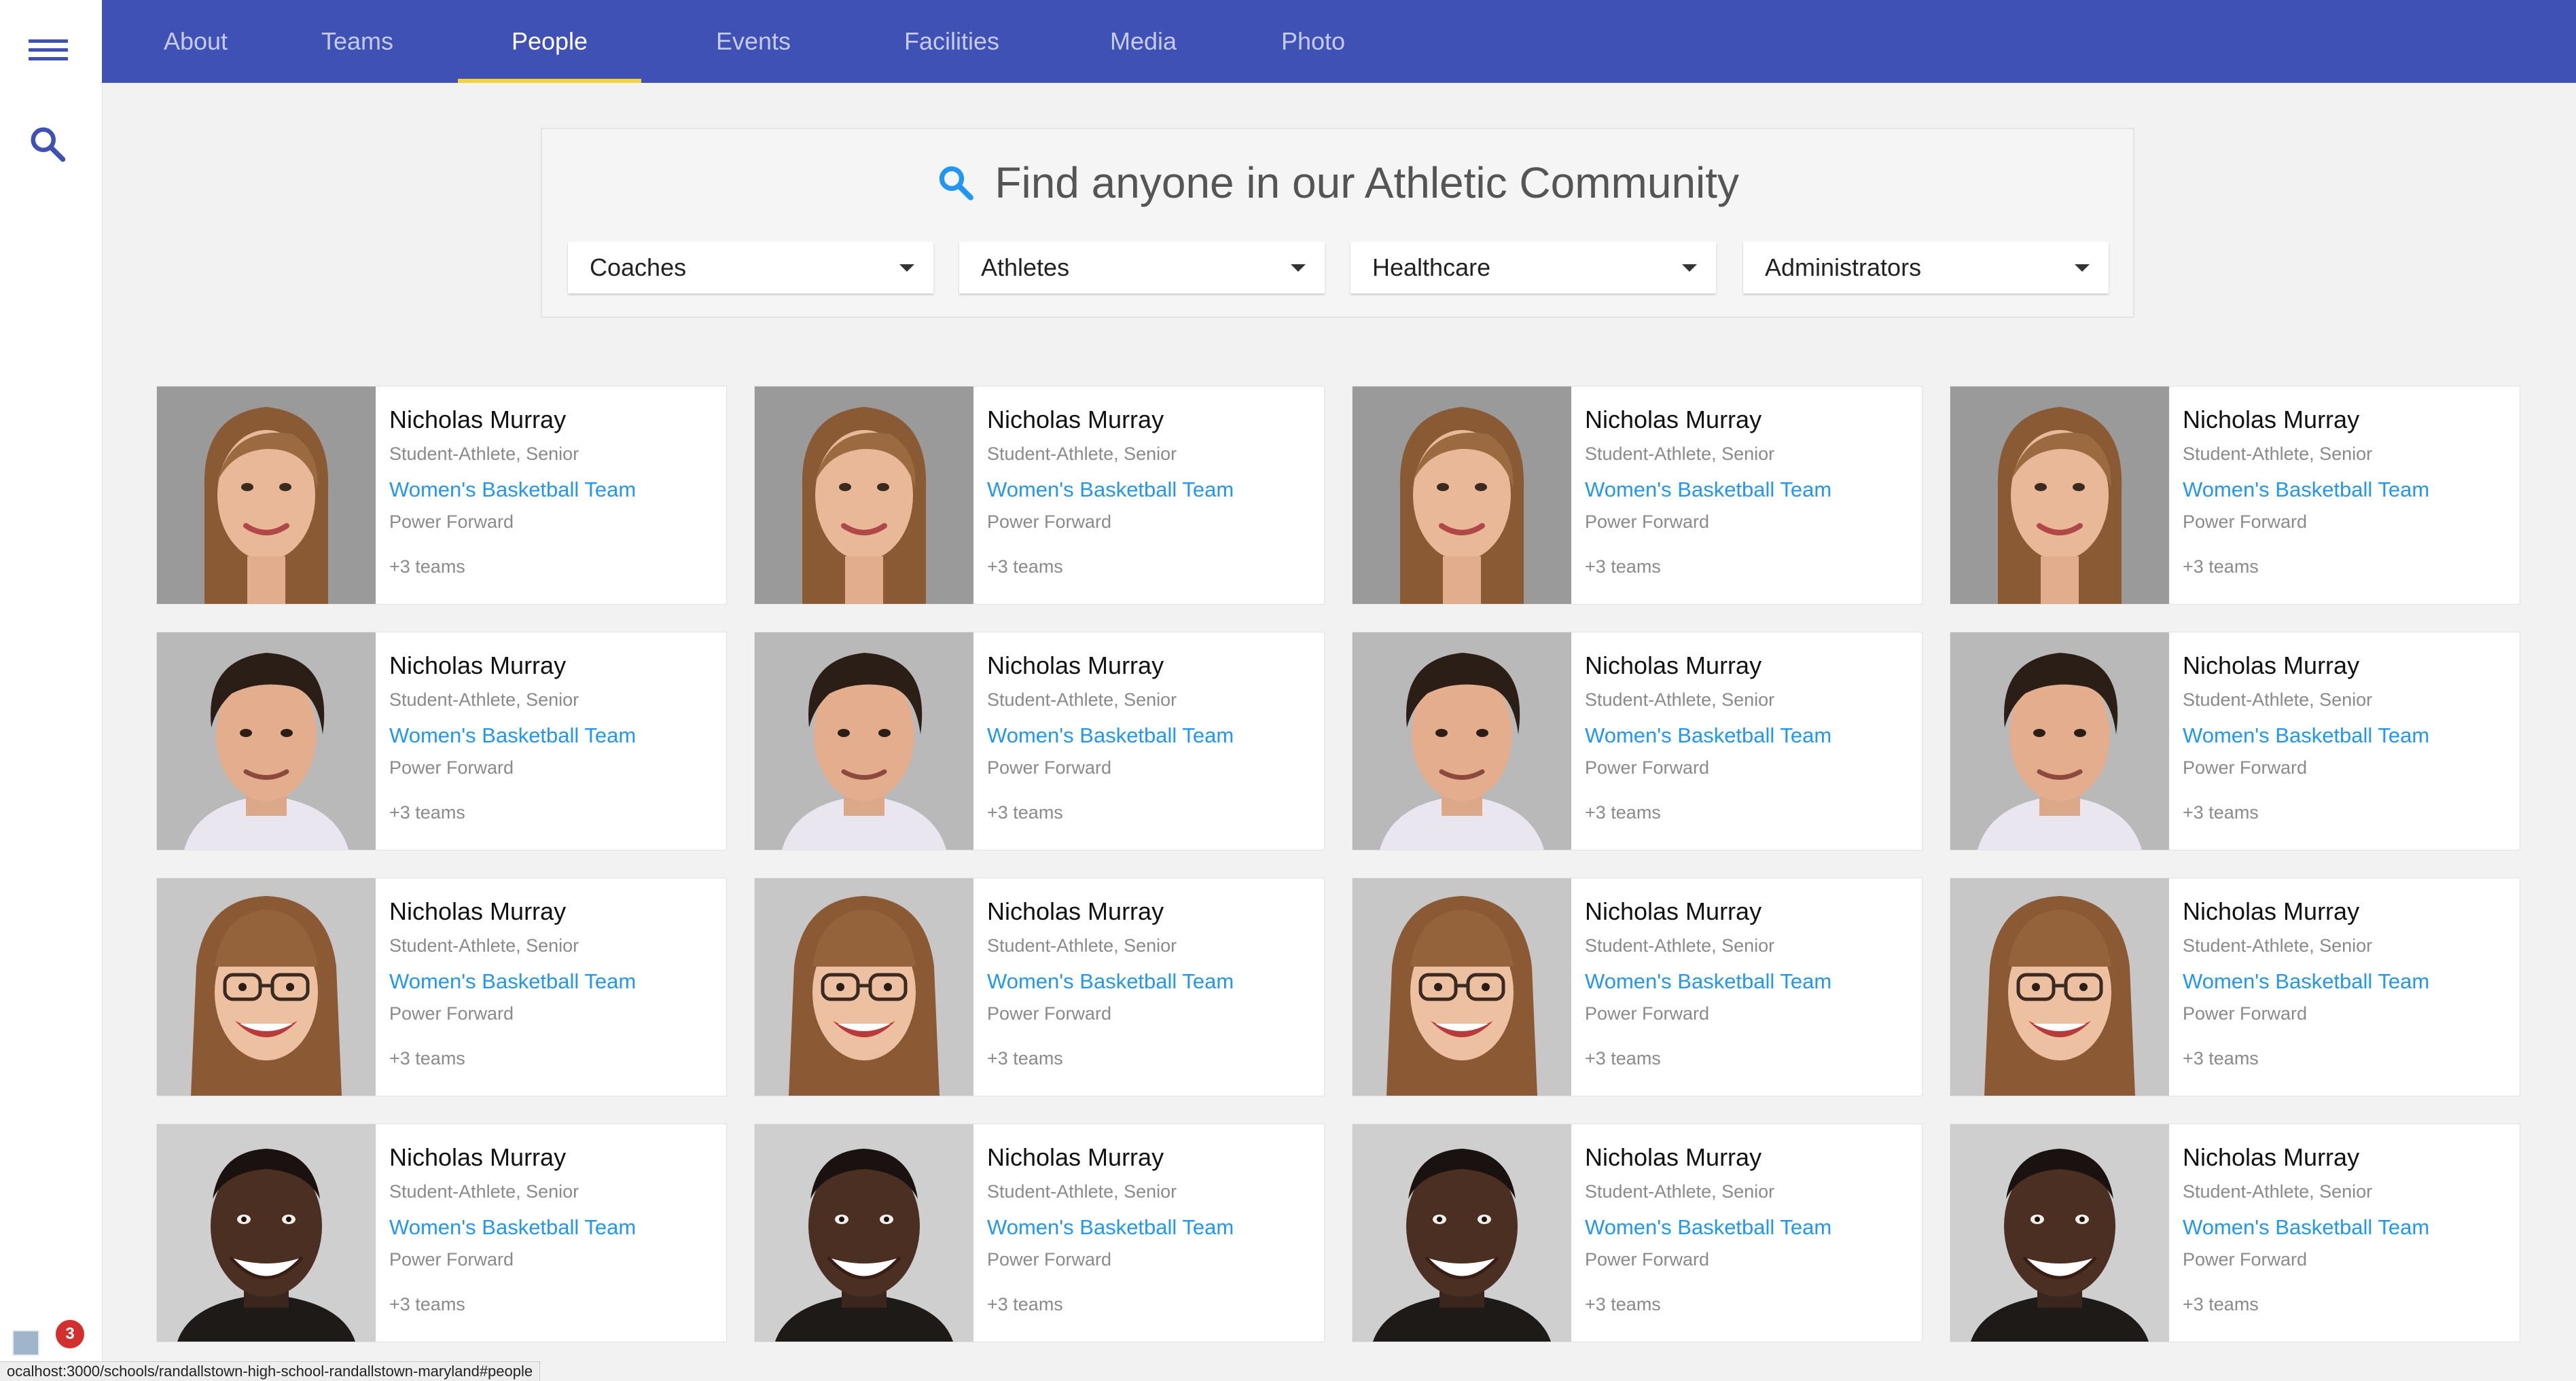 This screenshot has width=2576, height=1381. Describe the element at coordinates (48, 53) in the screenshot. I see `hamburger-menu-icon` at that location.